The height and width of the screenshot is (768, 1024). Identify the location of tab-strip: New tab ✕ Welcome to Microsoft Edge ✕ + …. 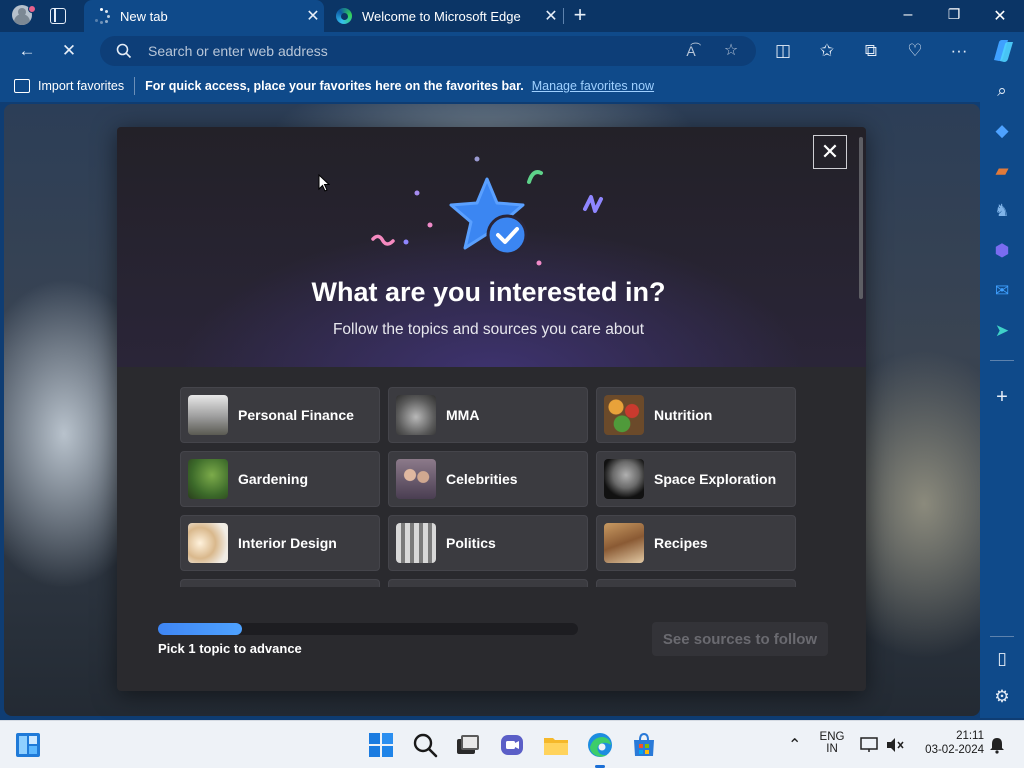
(512, 16).